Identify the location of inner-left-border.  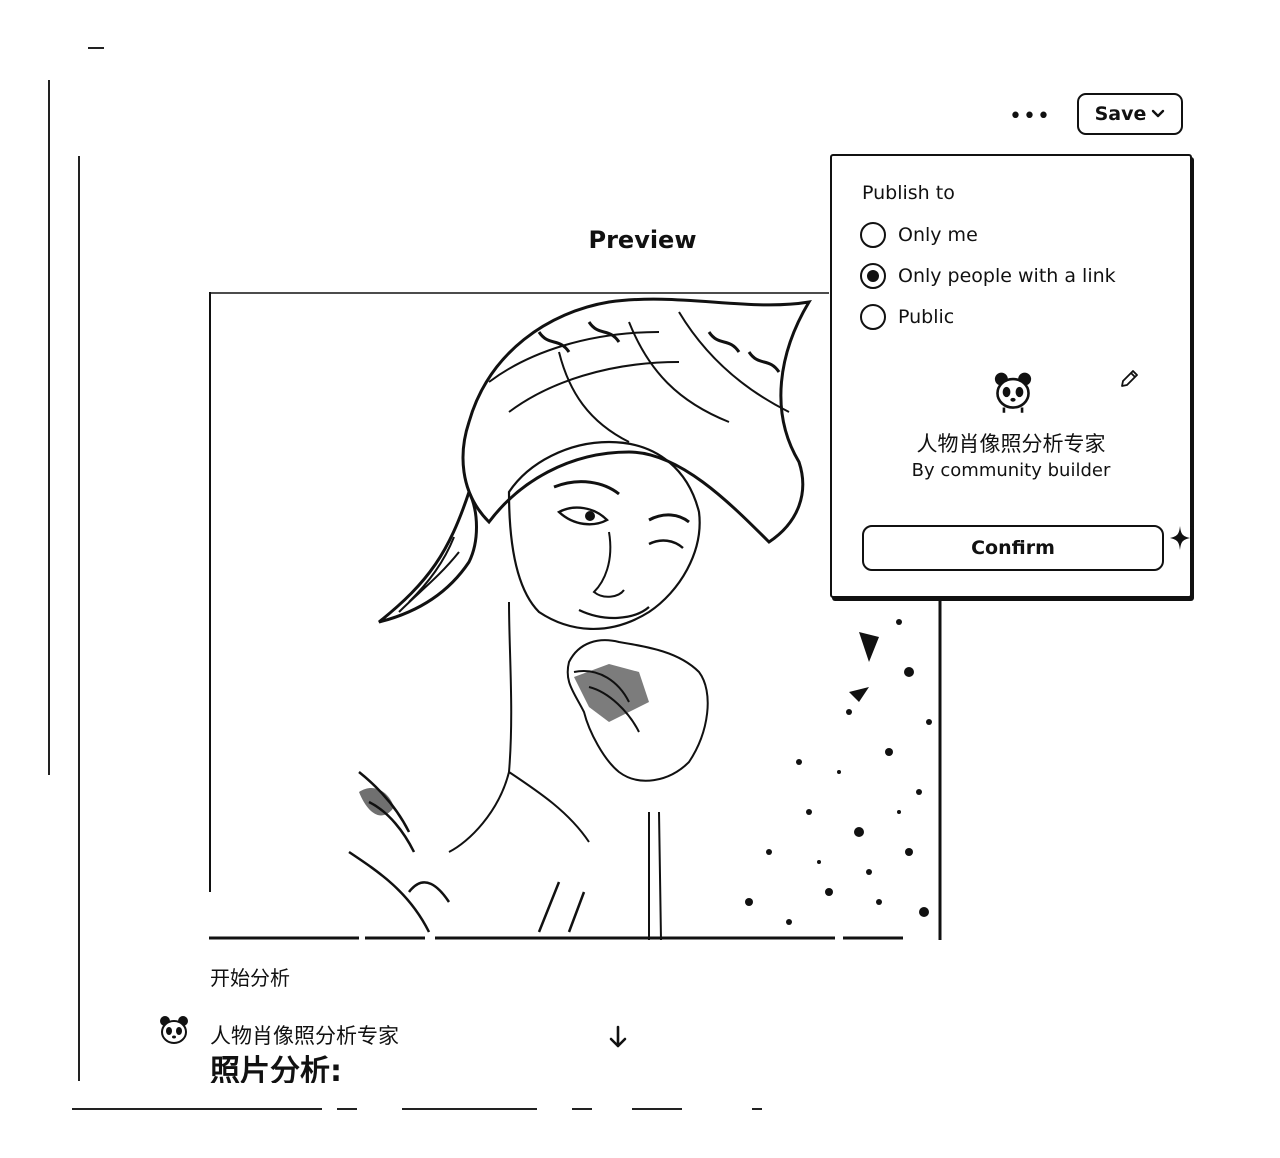
(79, 618).